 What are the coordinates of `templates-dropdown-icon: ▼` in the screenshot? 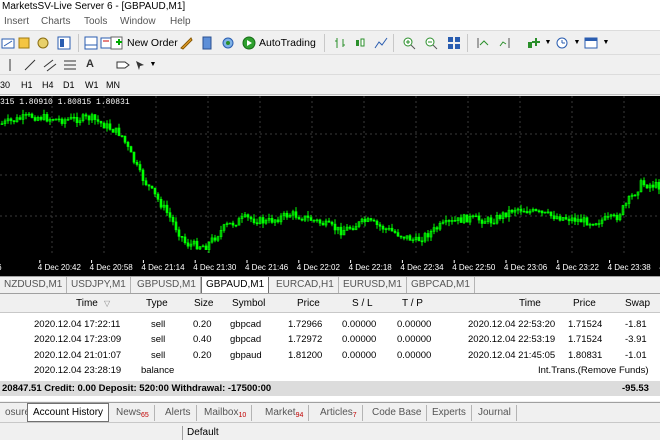 It's located at (606, 43).